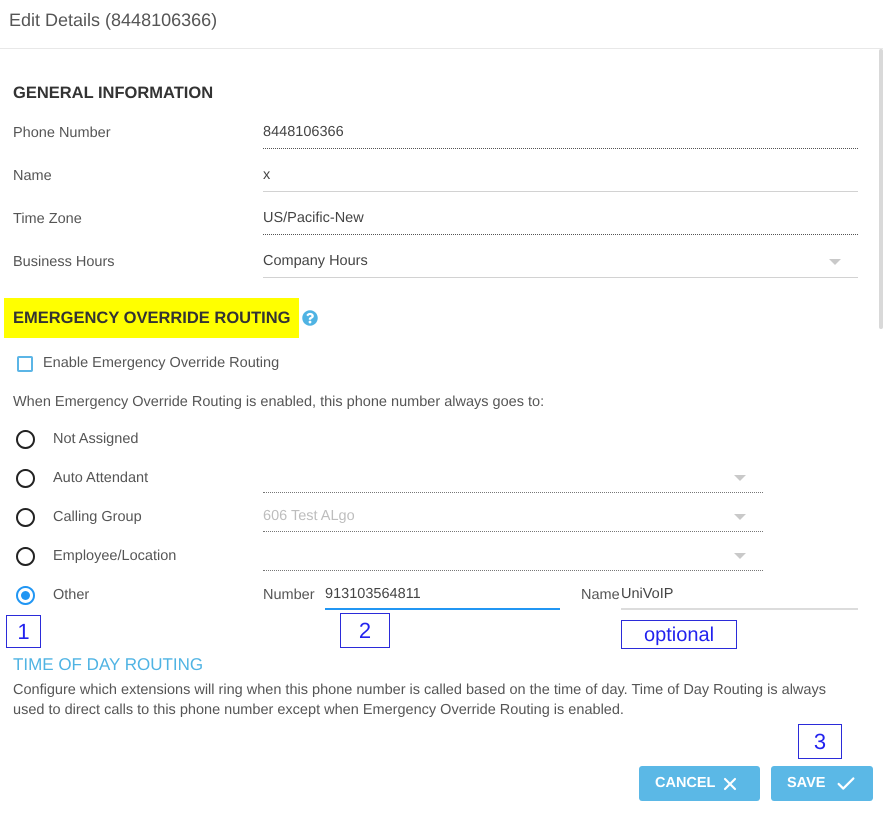  I want to click on annotation-label: 2, so click(365, 630).